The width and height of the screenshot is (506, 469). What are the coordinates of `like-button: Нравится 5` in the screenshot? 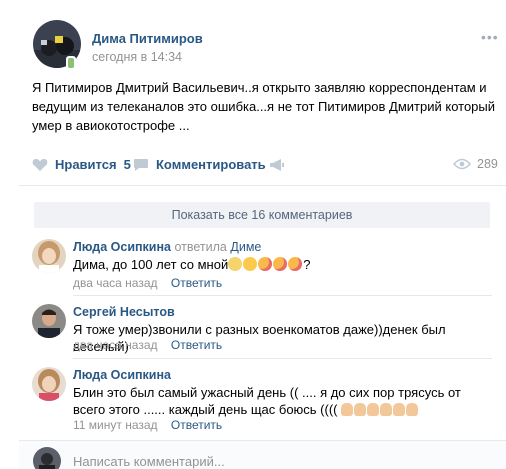 It's located at (81, 164).